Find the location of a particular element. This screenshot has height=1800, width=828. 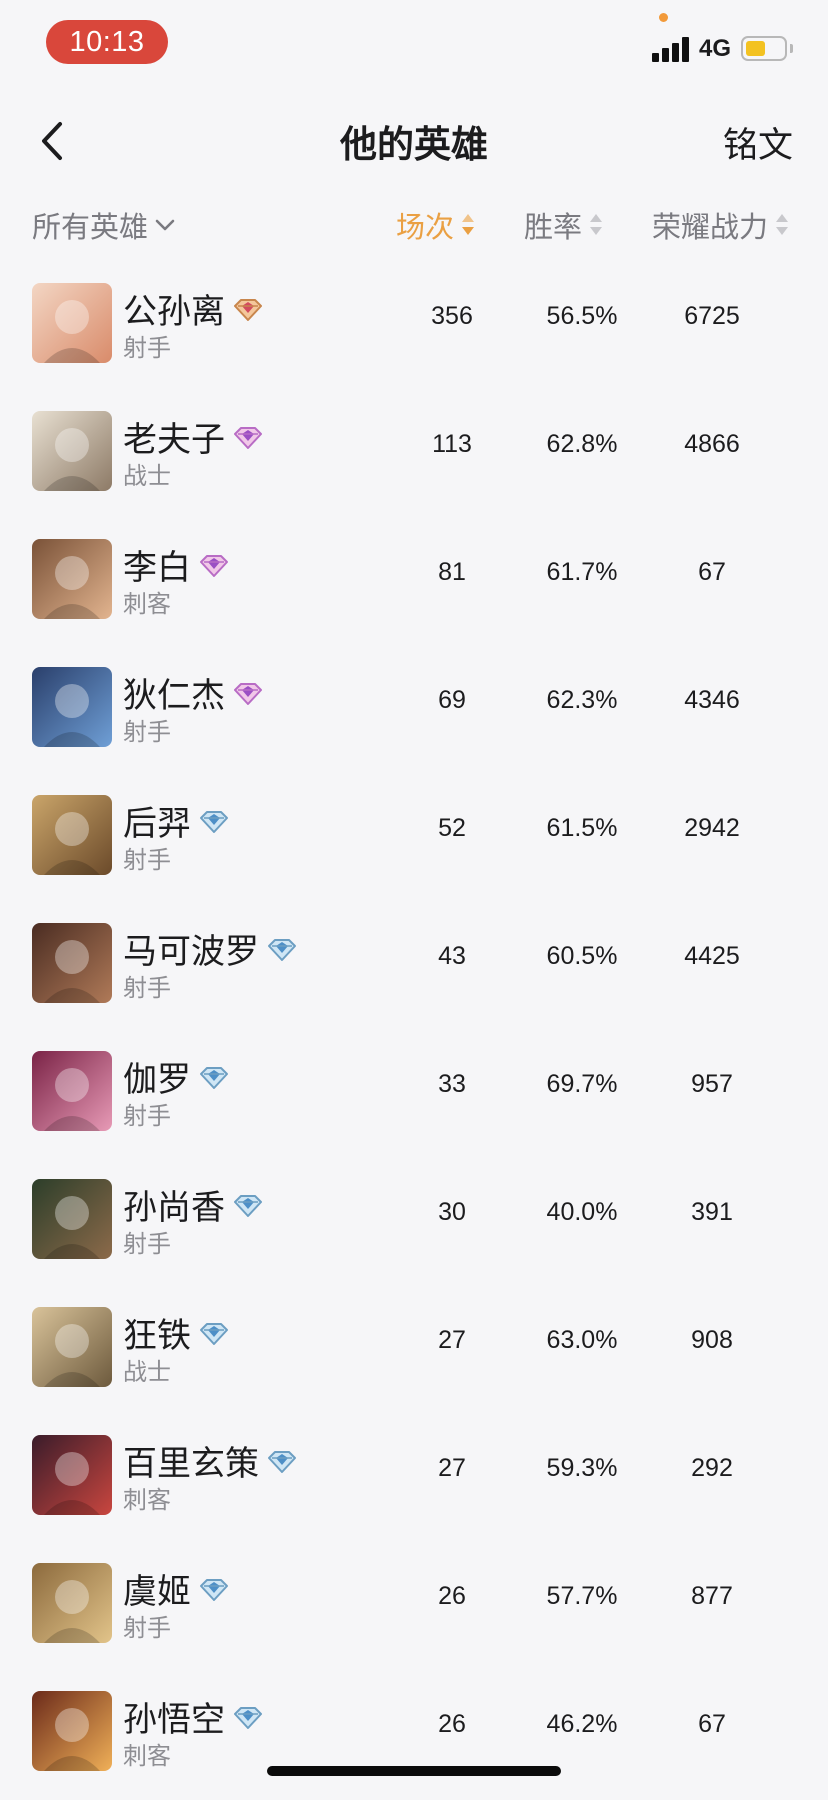

glory-power: 4346 is located at coordinates (712, 700).